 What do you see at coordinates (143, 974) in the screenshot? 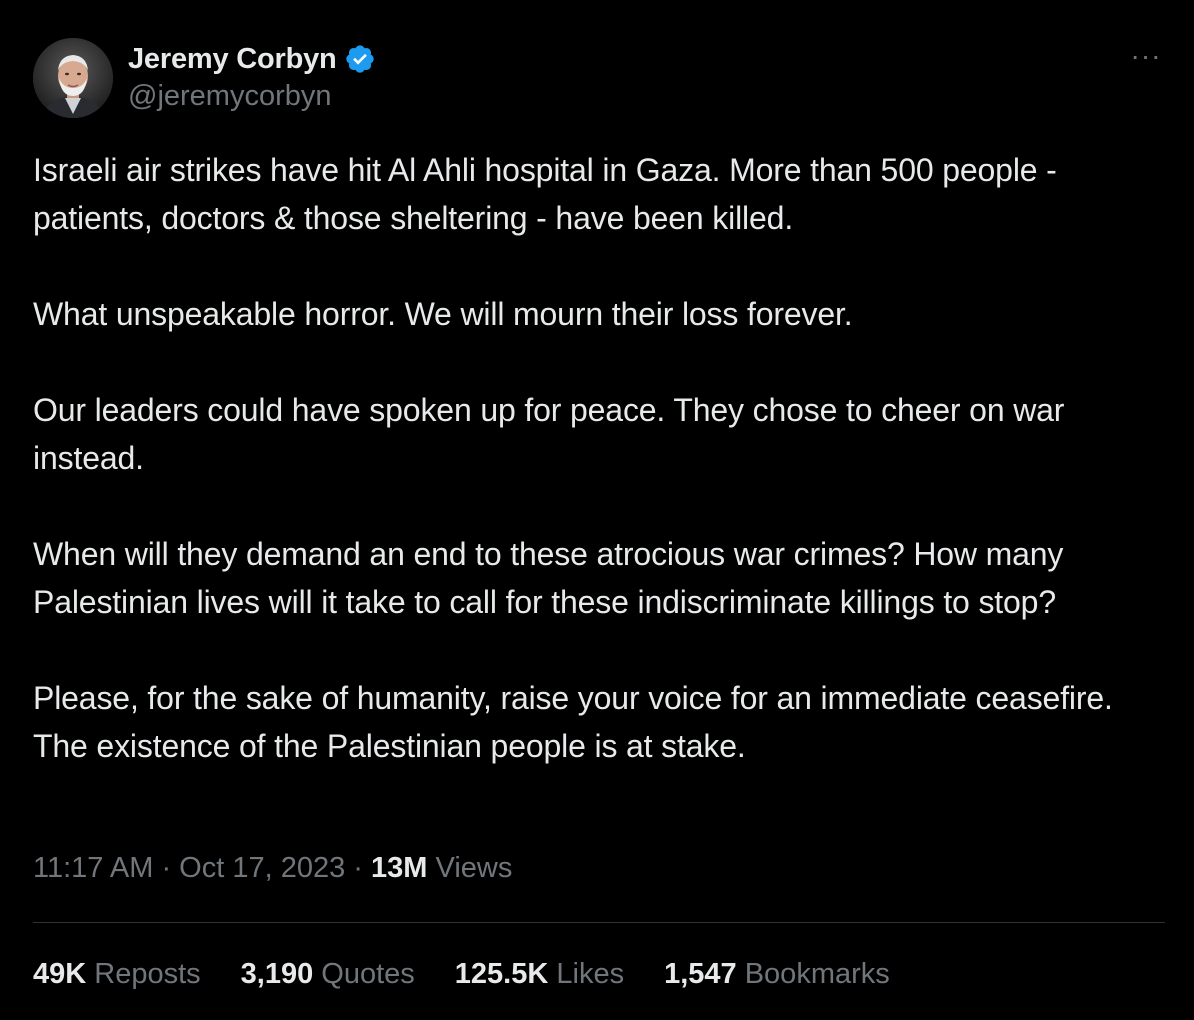
I see `stat-label: Reposts` at bounding box center [143, 974].